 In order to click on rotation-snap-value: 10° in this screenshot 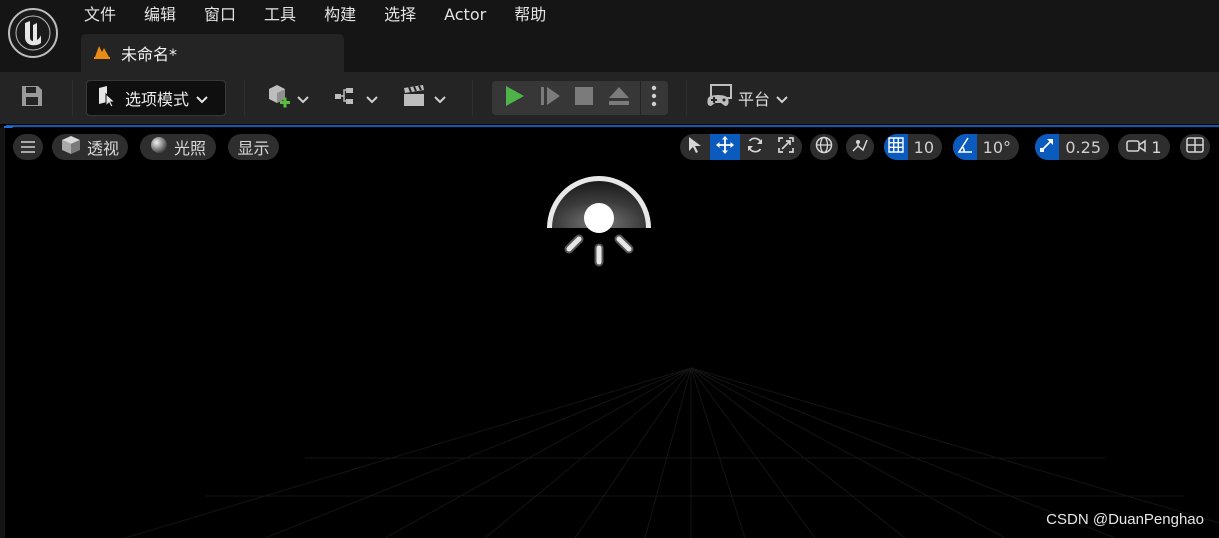, I will do `click(996, 147)`.